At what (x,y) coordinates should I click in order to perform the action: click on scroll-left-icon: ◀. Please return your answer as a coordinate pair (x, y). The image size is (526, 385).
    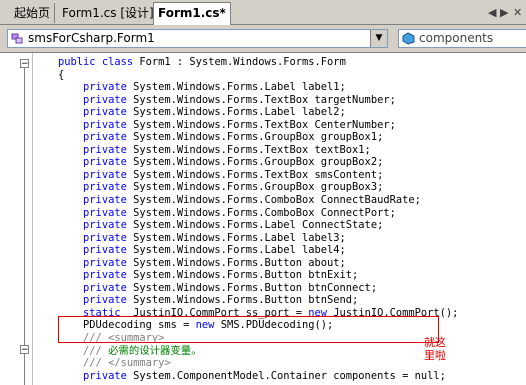
    Looking at the image, I should click on (492, 12).